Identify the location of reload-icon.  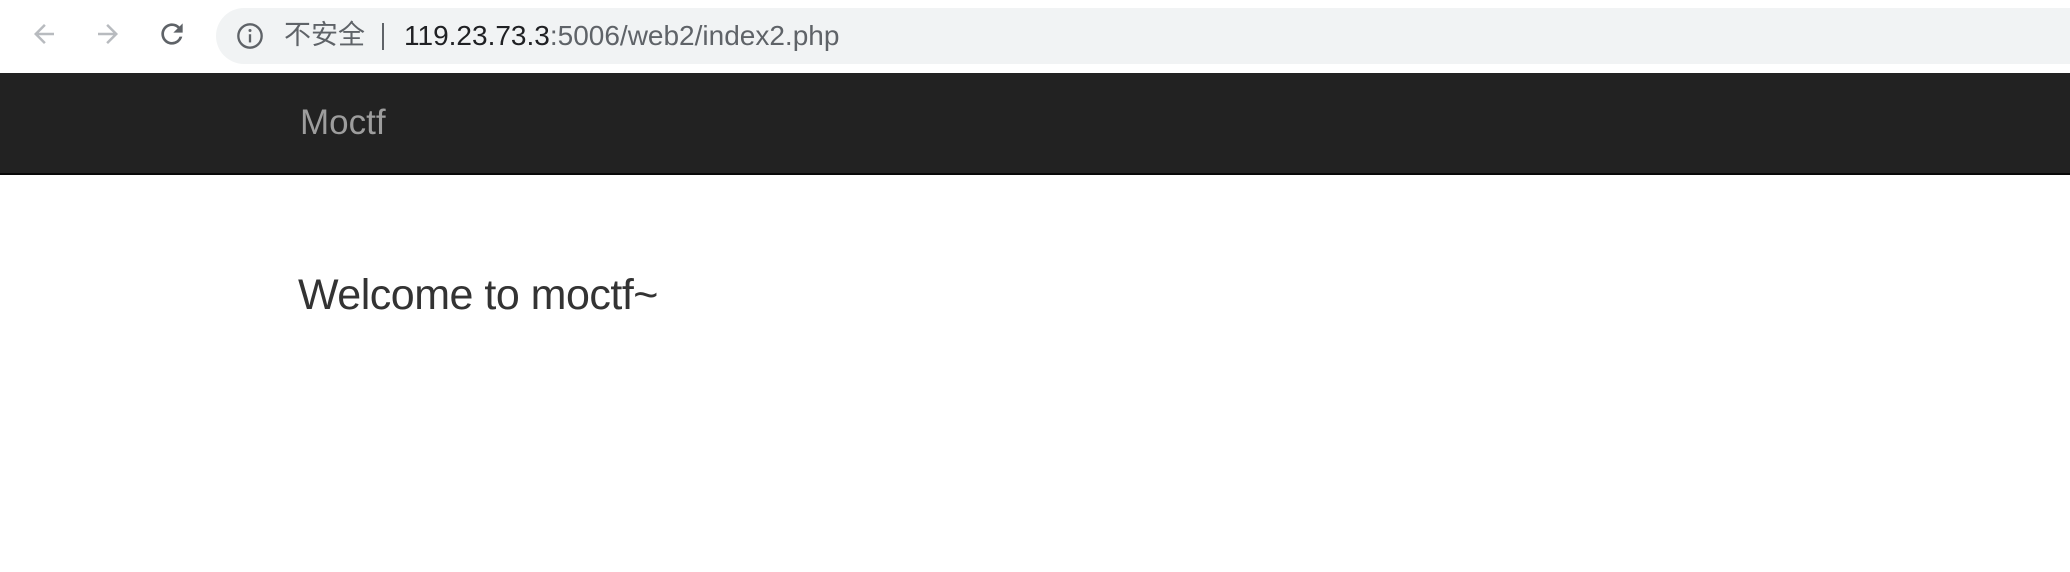
(172, 34).